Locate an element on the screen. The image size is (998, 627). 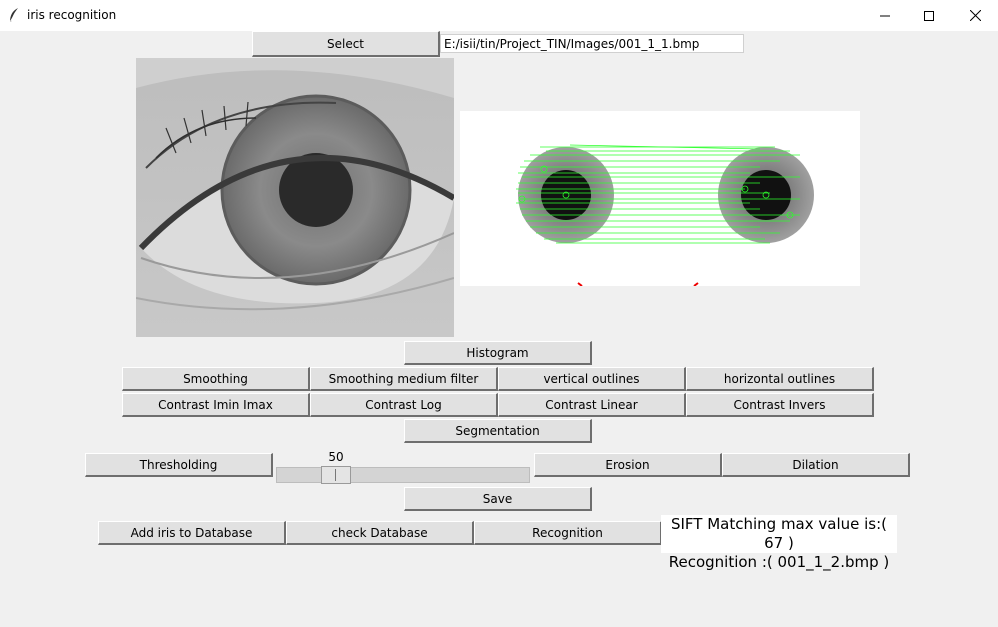
contrast-log-button-label: Contrast Log is located at coordinates (403, 404).